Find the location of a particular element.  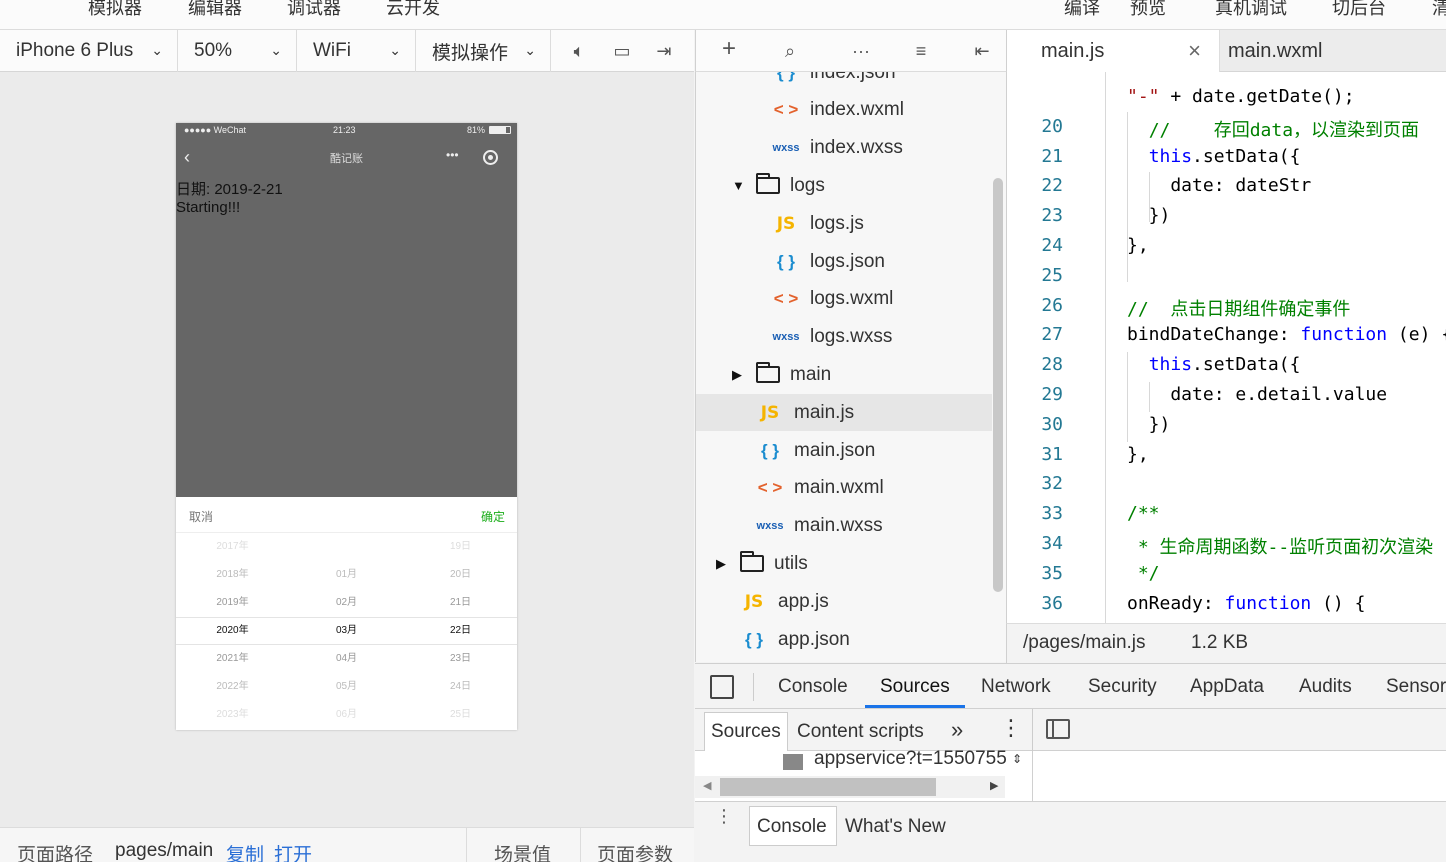

picker-option: 2023年 is located at coordinates (232, 715).